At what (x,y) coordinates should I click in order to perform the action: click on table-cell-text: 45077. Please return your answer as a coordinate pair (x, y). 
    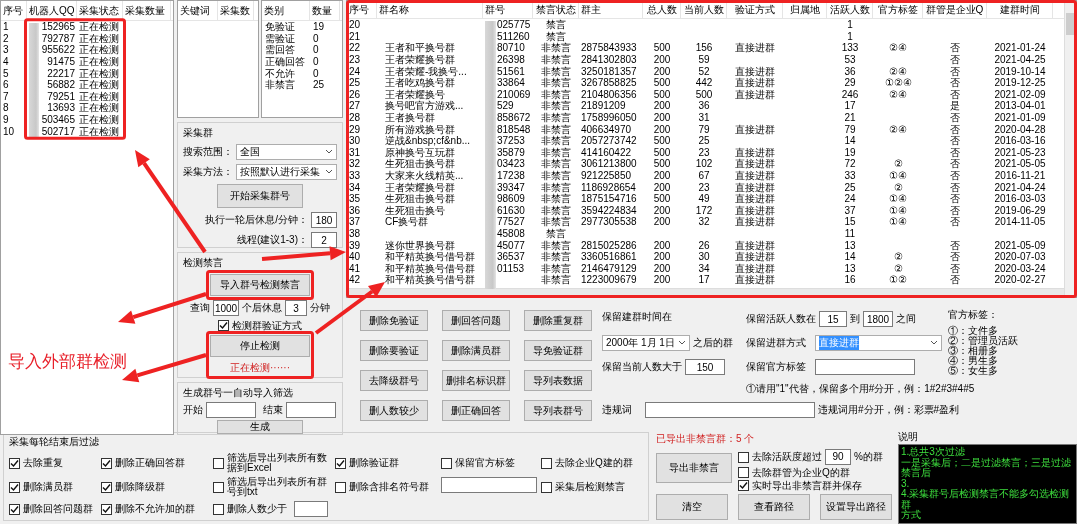
    Looking at the image, I should click on (511, 245).